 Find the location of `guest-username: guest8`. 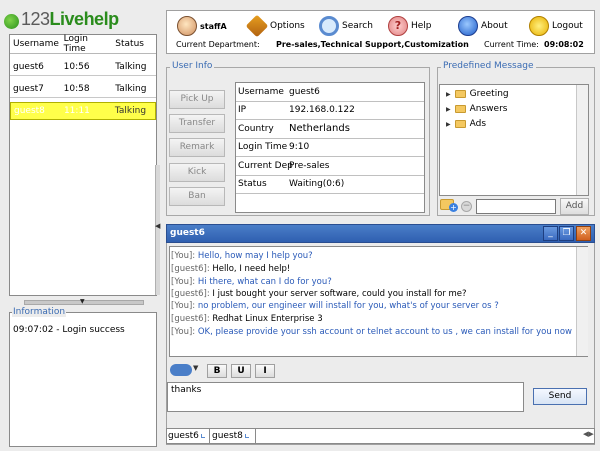

guest-username: guest8 is located at coordinates (29, 111).